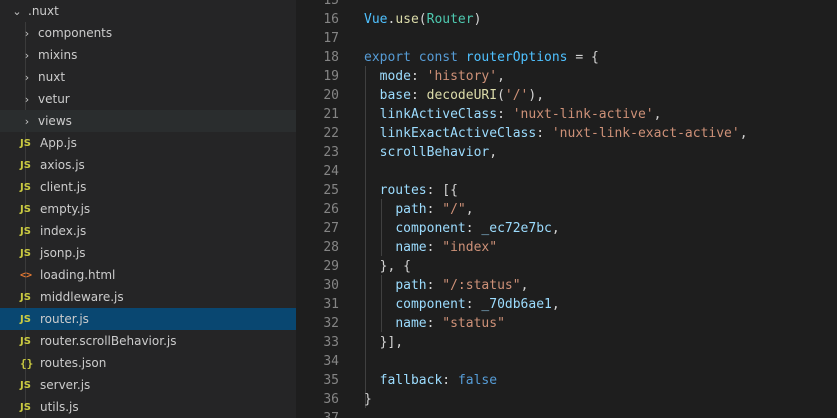 The image size is (837, 418). Describe the element at coordinates (454, 95) in the screenshot. I see `code-text: base: decodeURI('/'),` at that location.